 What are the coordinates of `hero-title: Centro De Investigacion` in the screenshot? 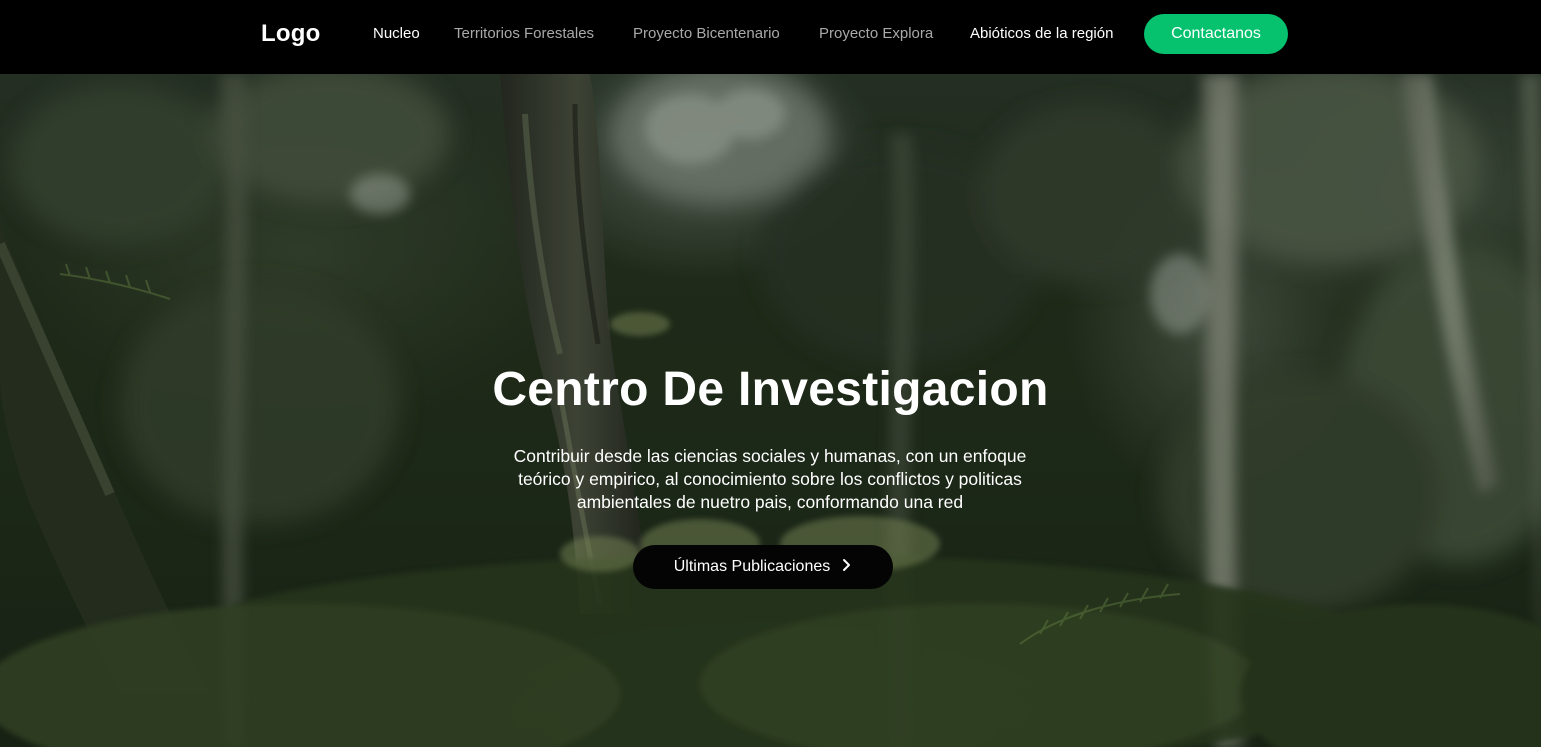 It's located at (770, 389).